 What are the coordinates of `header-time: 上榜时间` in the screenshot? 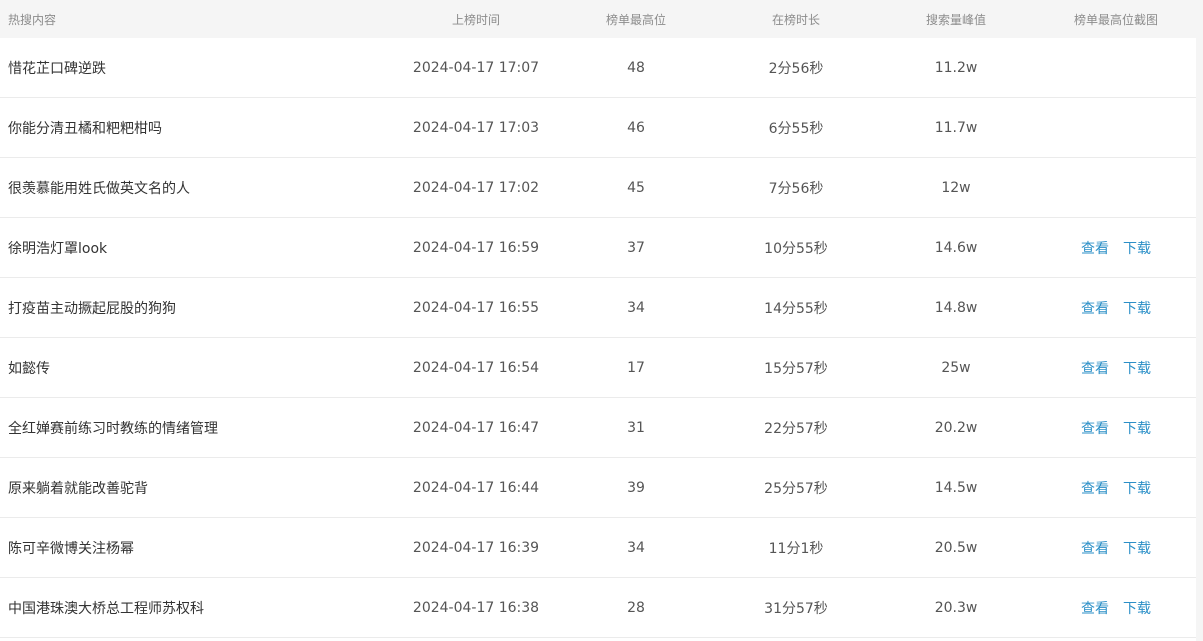 It's located at (475, 19).